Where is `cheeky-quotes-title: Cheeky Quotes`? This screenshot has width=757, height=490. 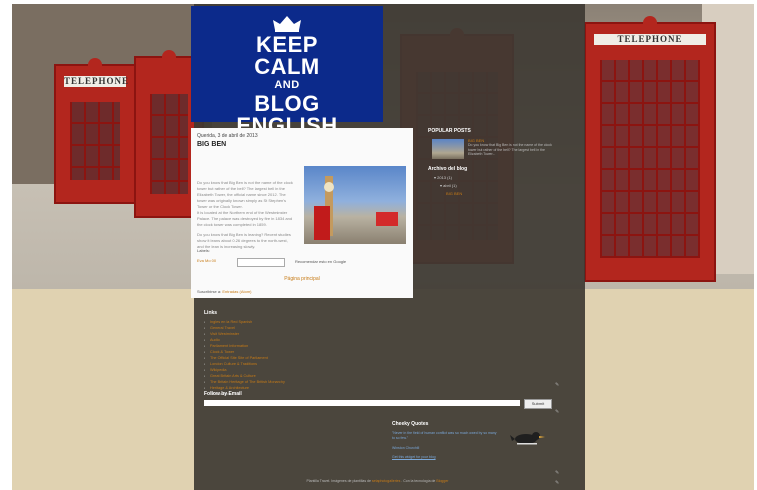
cheeky-quotes-title: Cheeky Quotes is located at coordinates (410, 424).